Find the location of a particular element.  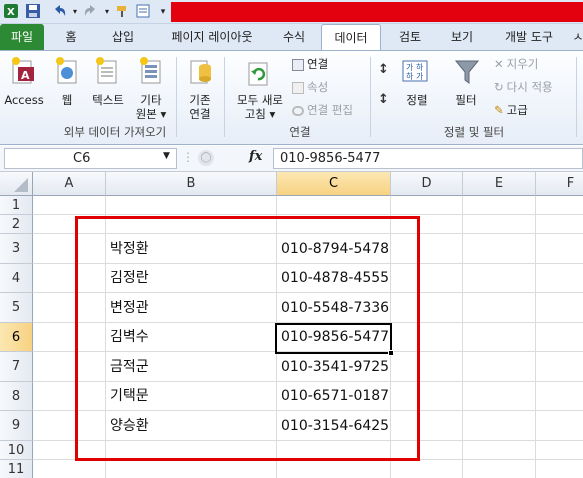

other-sources-icon is located at coordinates (151, 70).